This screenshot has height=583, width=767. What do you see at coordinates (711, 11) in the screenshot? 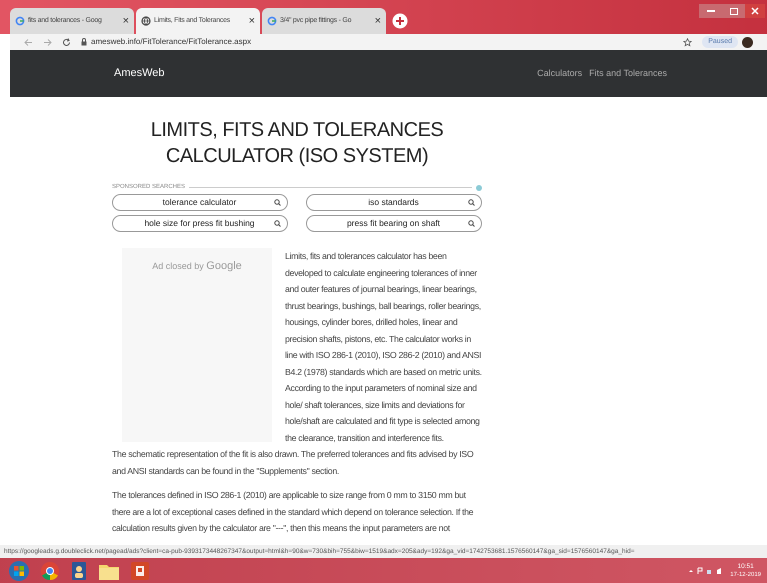
I see `minimize-button` at bounding box center [711, 11].